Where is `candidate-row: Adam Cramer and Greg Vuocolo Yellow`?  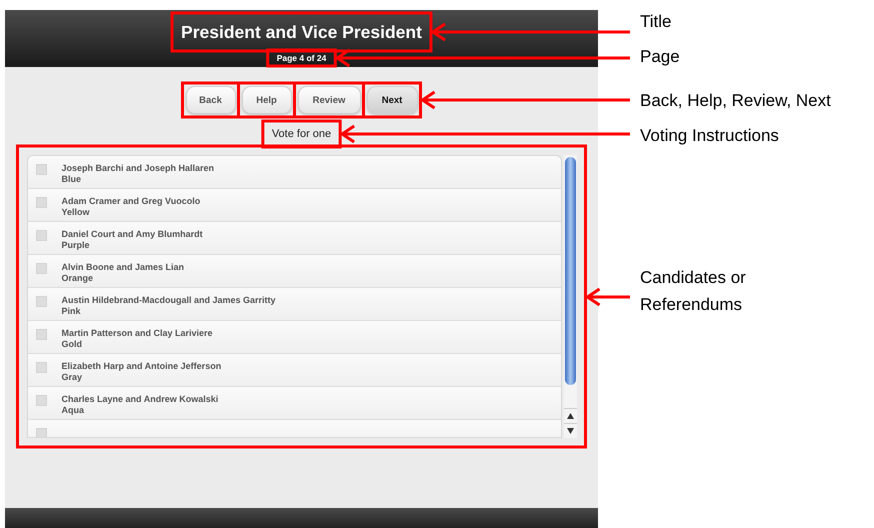 candidate-row: Adam Cramer and Greg Vuocolo Yellow is located at coordinates (294, 205).